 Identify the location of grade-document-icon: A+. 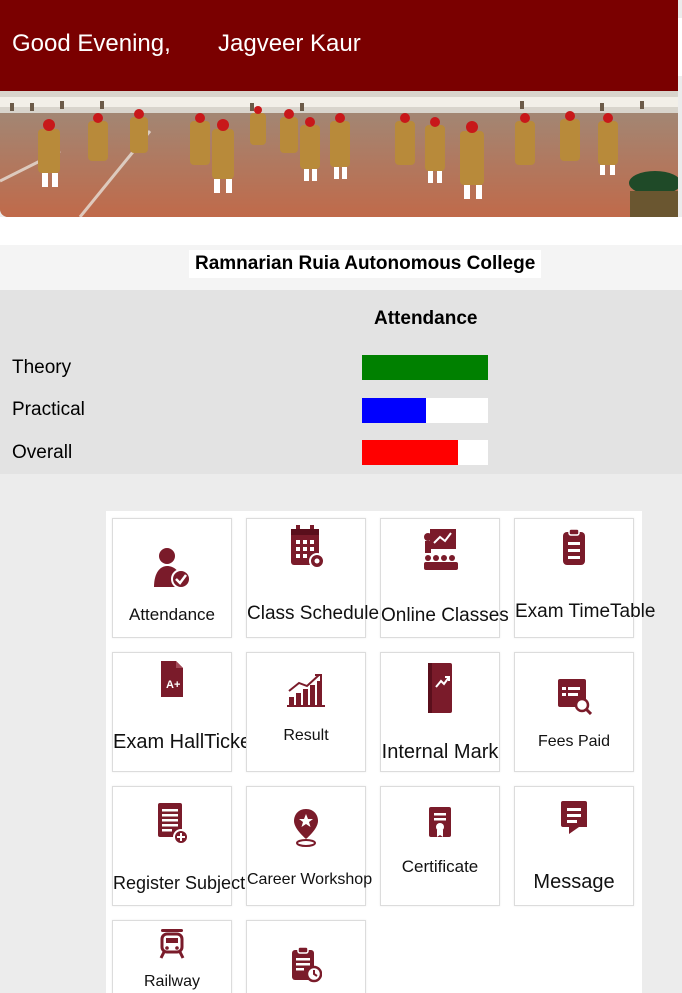
(172, 679).